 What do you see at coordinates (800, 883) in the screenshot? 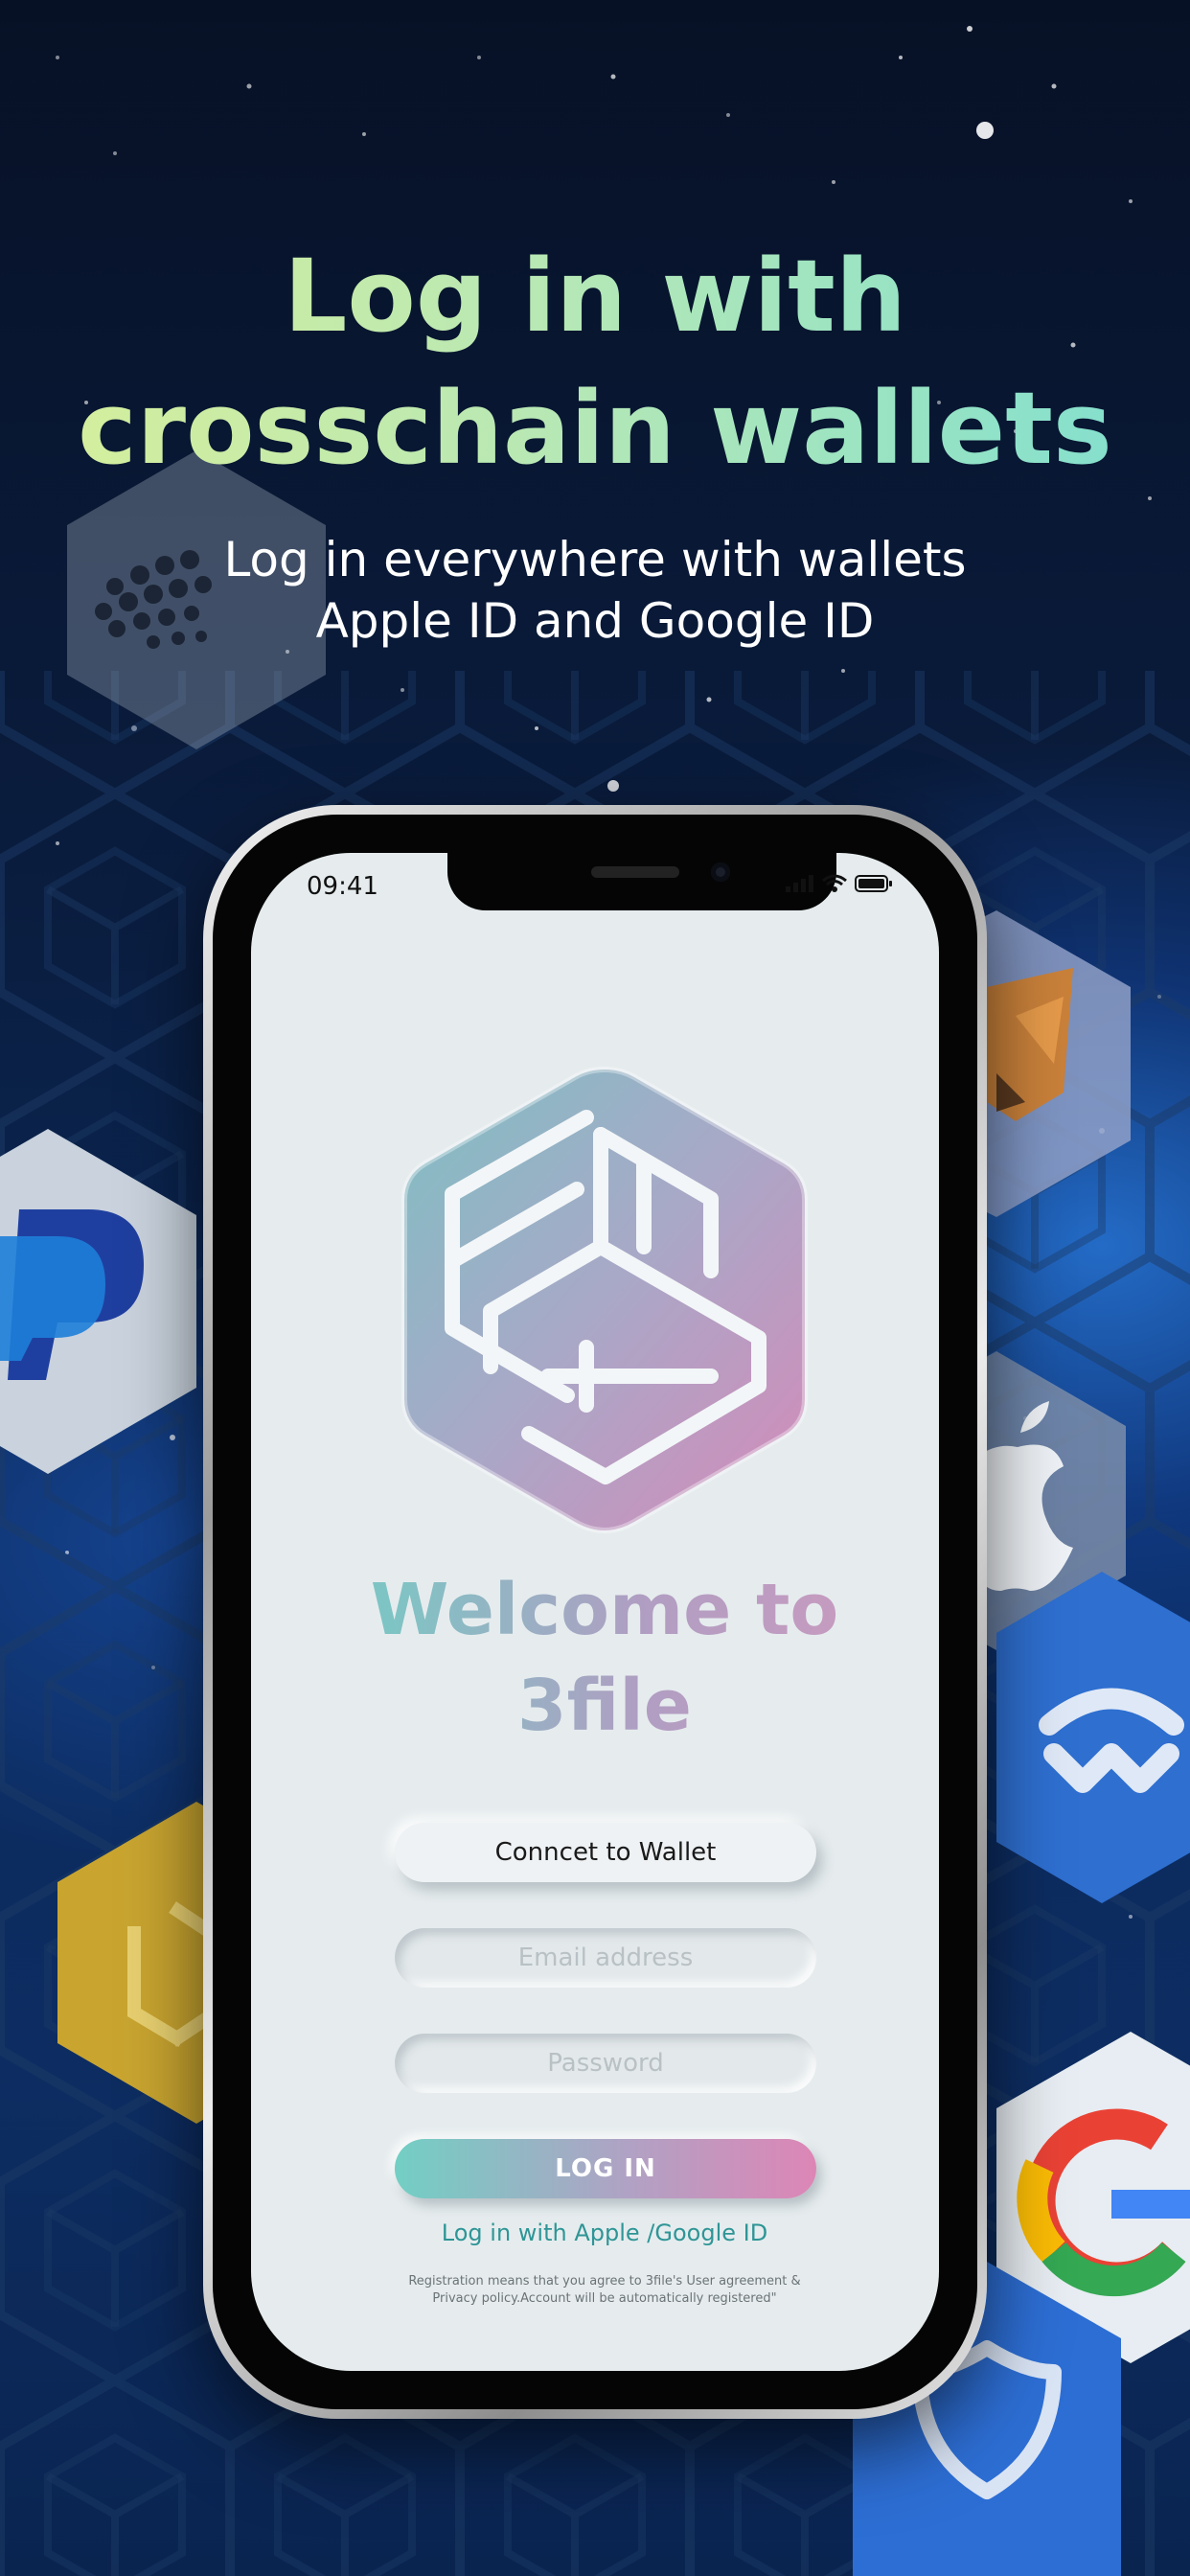
I see `signal-icon` at bounding box center [800, 883].